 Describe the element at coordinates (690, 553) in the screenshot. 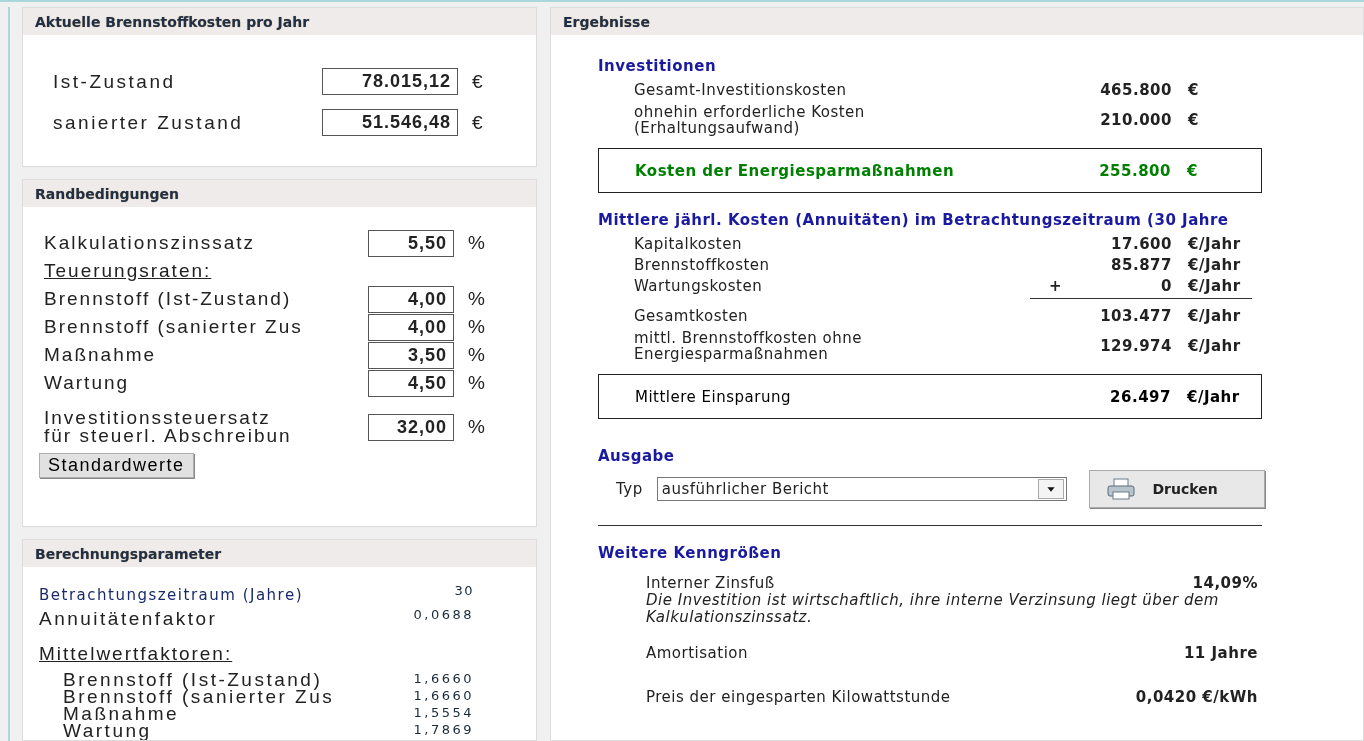

I see `section-heading: Weitere Kenngrößen` at that location.